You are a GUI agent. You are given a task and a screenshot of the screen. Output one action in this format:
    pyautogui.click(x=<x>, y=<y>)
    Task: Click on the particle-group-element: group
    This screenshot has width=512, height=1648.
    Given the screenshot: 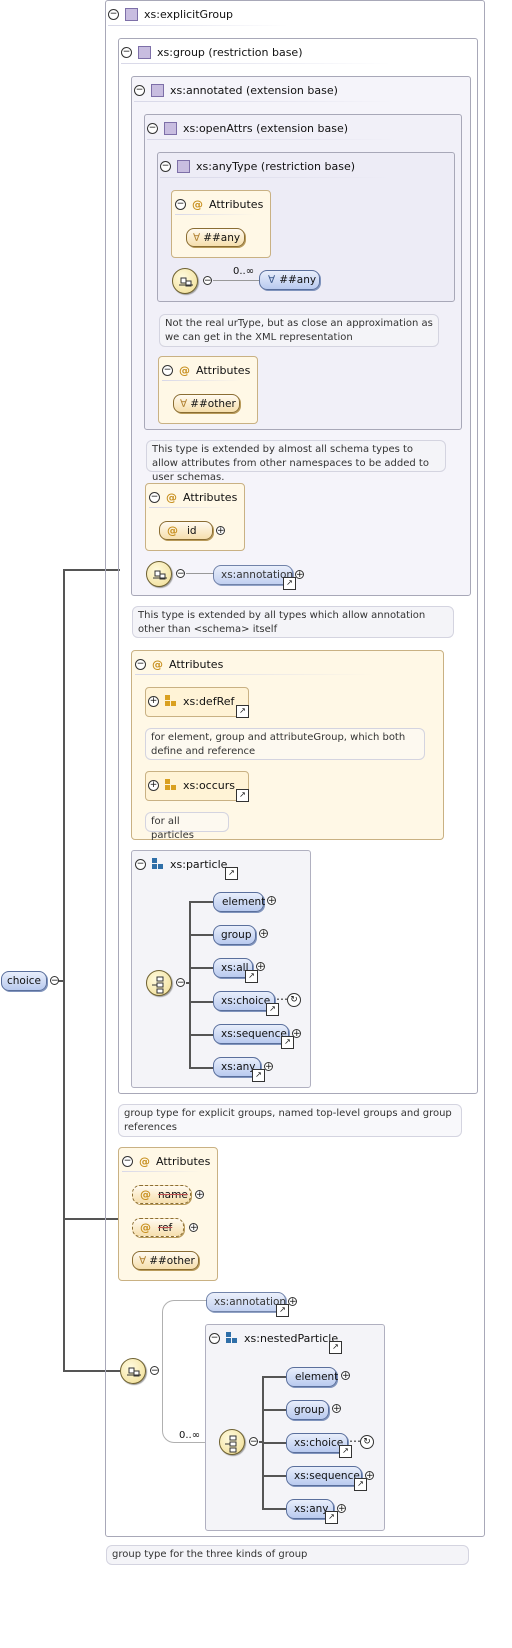 What is the action you would take?
    pyautogui.click(x=234, y=935)
    